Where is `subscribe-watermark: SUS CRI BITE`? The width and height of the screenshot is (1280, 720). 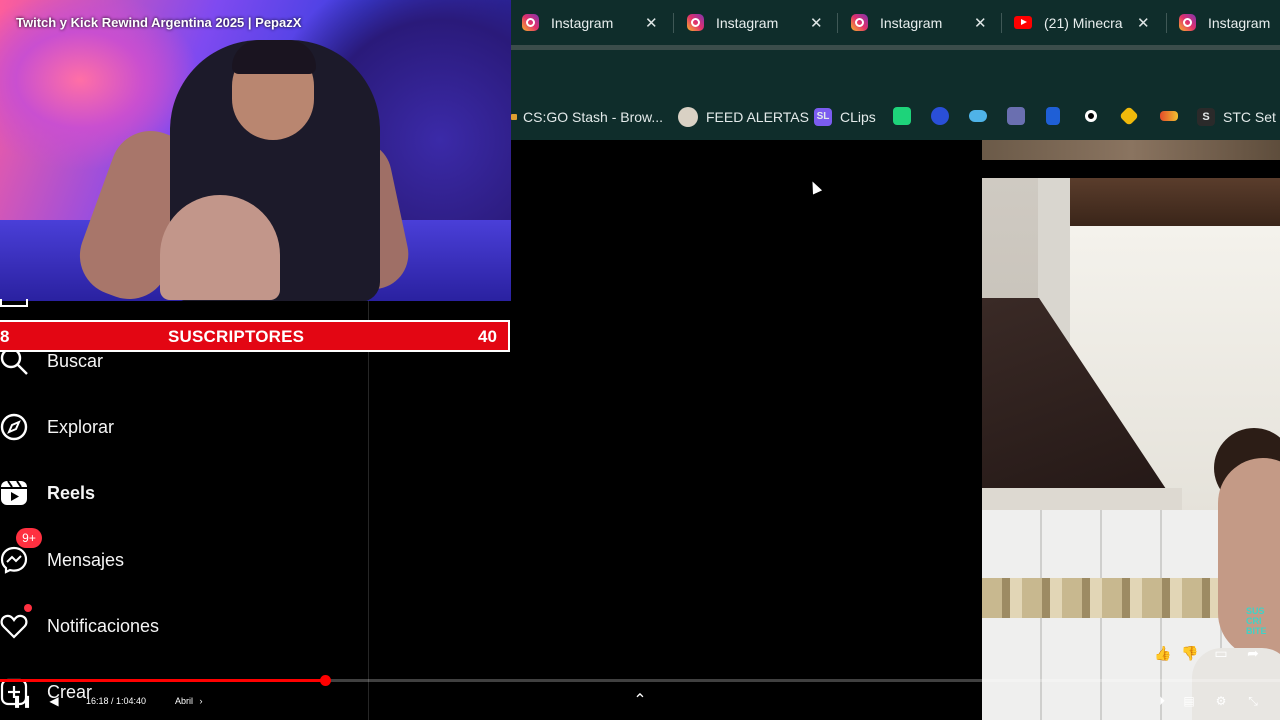
subscribe-watermark: SUS CRI BITE is located at coordinates (1256, 621).